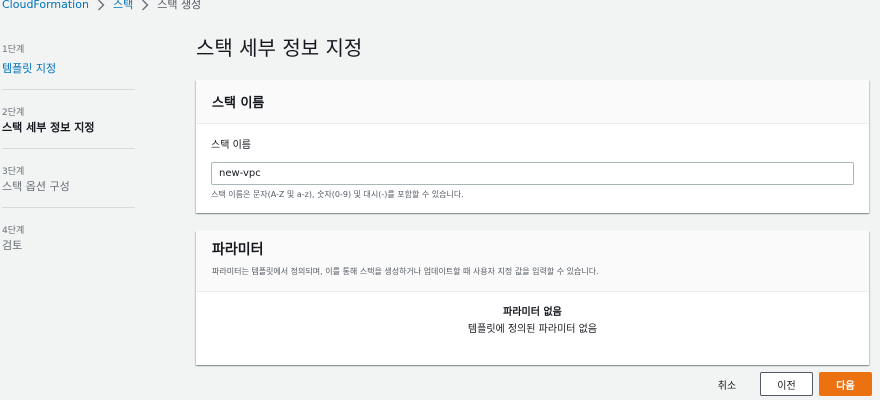 This screenshot has height=400, width=880. Describe the element at coordinates (45, 6) in the screenshot. I see `breadcrumb-cloudformation: CloudFormation` at that location.